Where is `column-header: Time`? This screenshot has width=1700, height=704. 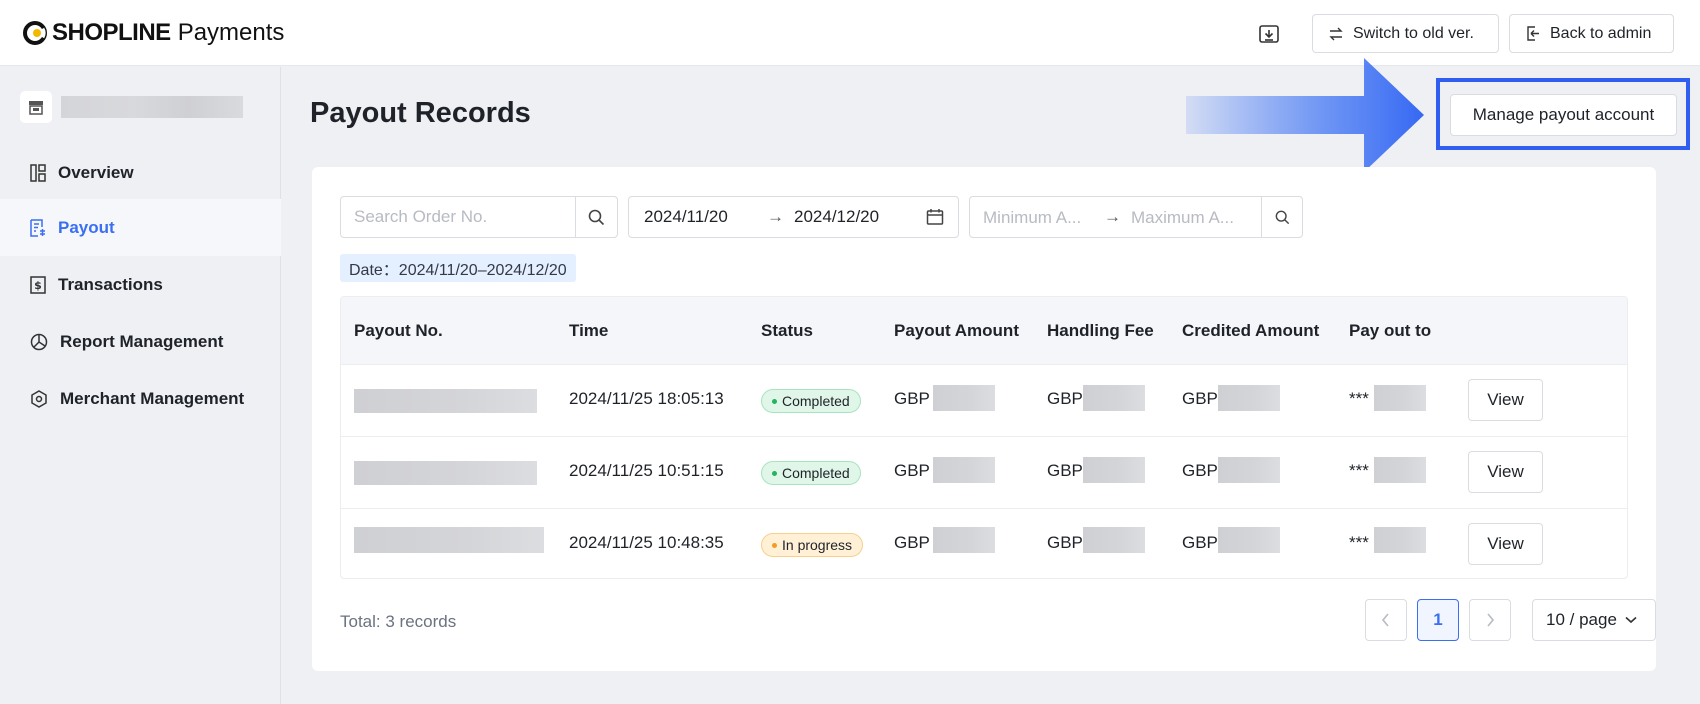
column-header: Time is located at coordinates (589, 330).